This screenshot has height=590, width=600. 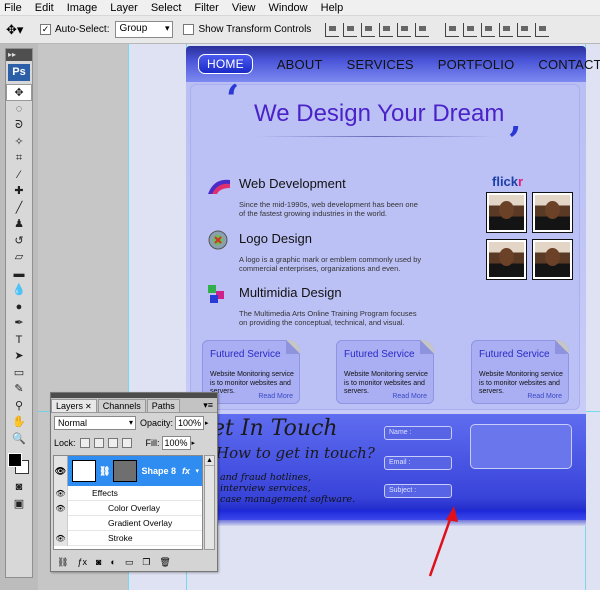 I want to click on color-overlay-row: 👁 Color Overlay, so click(x=128, y=508).